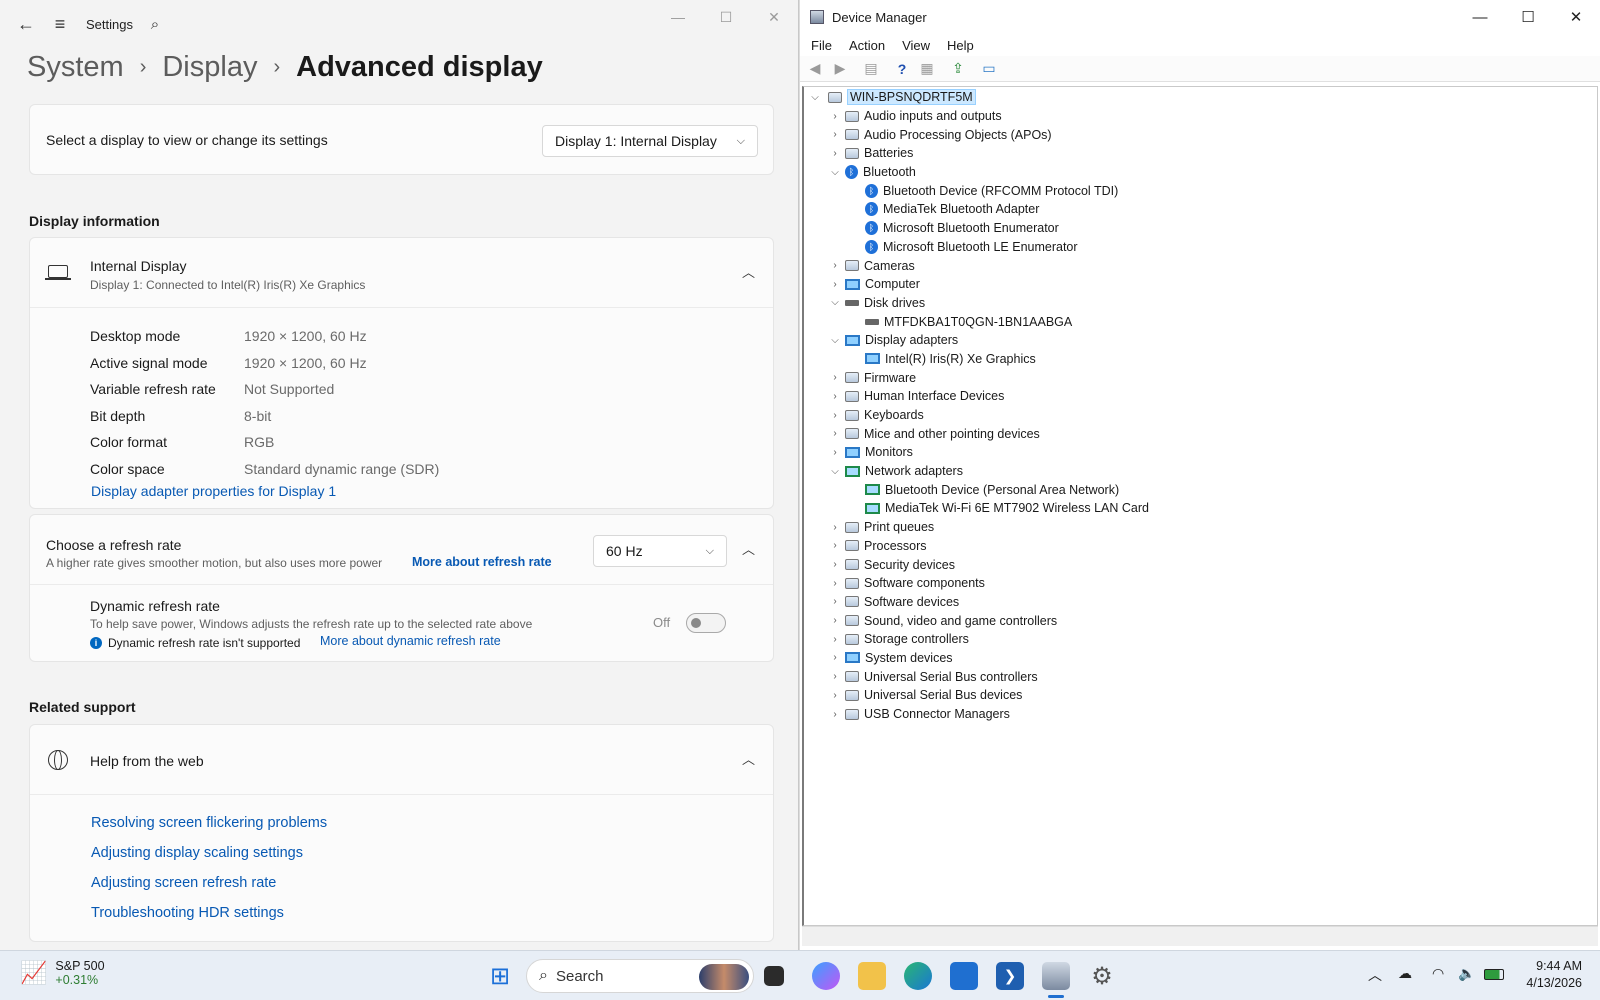 The image size is (1600, 1000). I want to click on show-hidden-icons-chevron-icon: ︿, so click(1375, 975).